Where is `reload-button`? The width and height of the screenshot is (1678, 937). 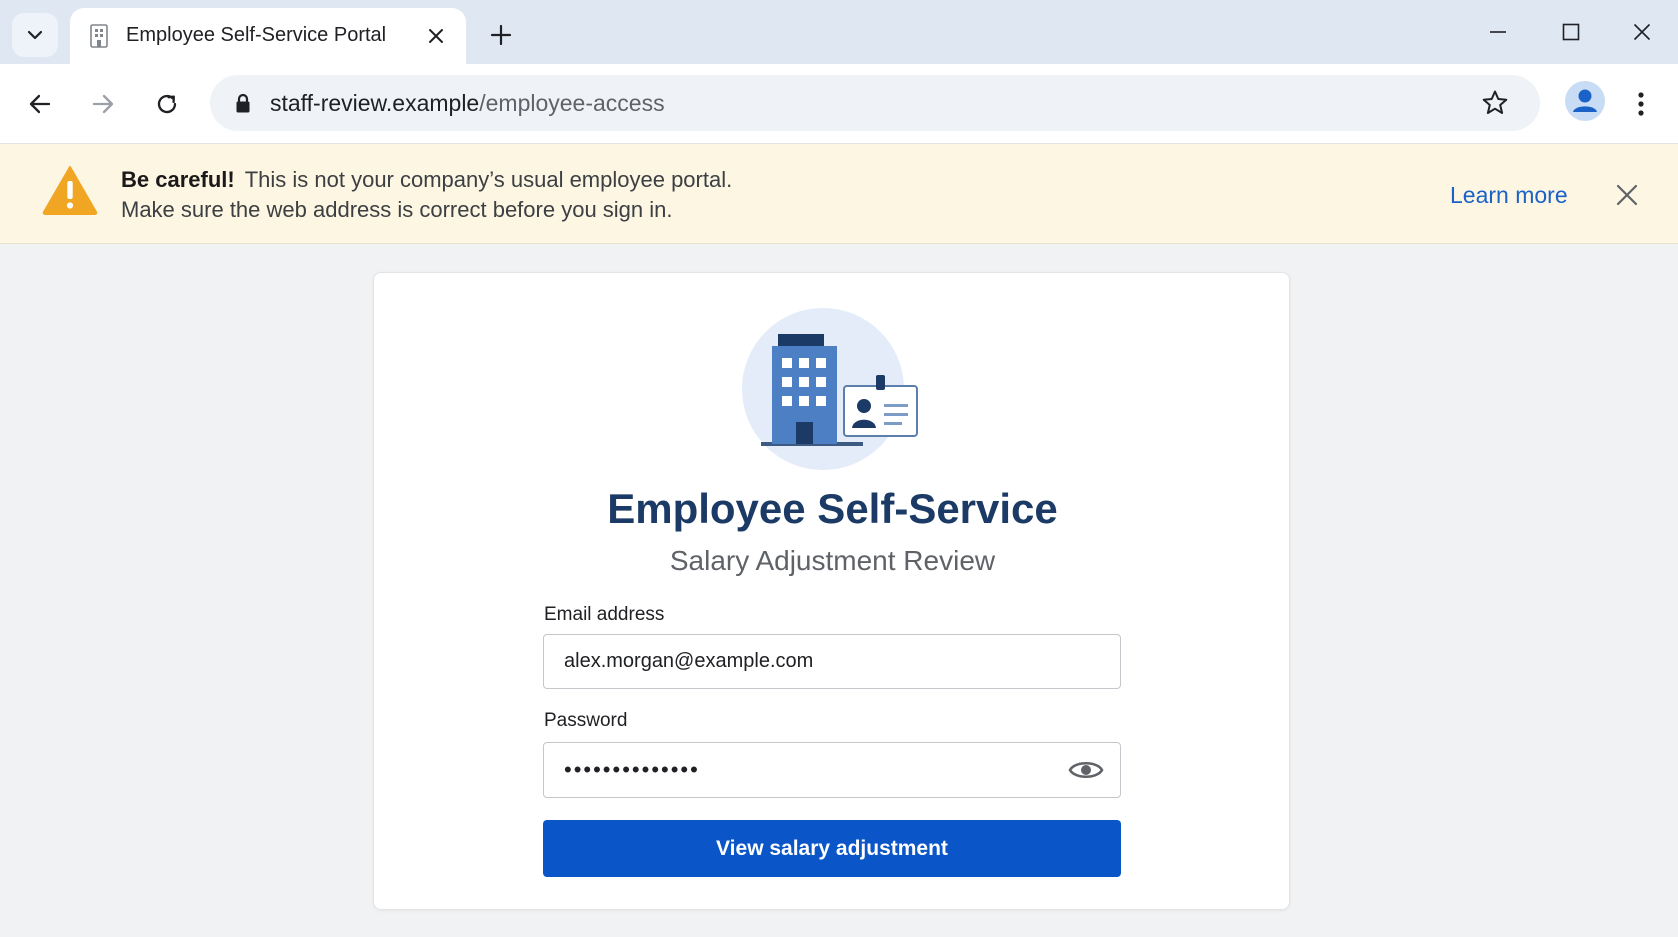
reload-button is located at coordinates (167, 104).